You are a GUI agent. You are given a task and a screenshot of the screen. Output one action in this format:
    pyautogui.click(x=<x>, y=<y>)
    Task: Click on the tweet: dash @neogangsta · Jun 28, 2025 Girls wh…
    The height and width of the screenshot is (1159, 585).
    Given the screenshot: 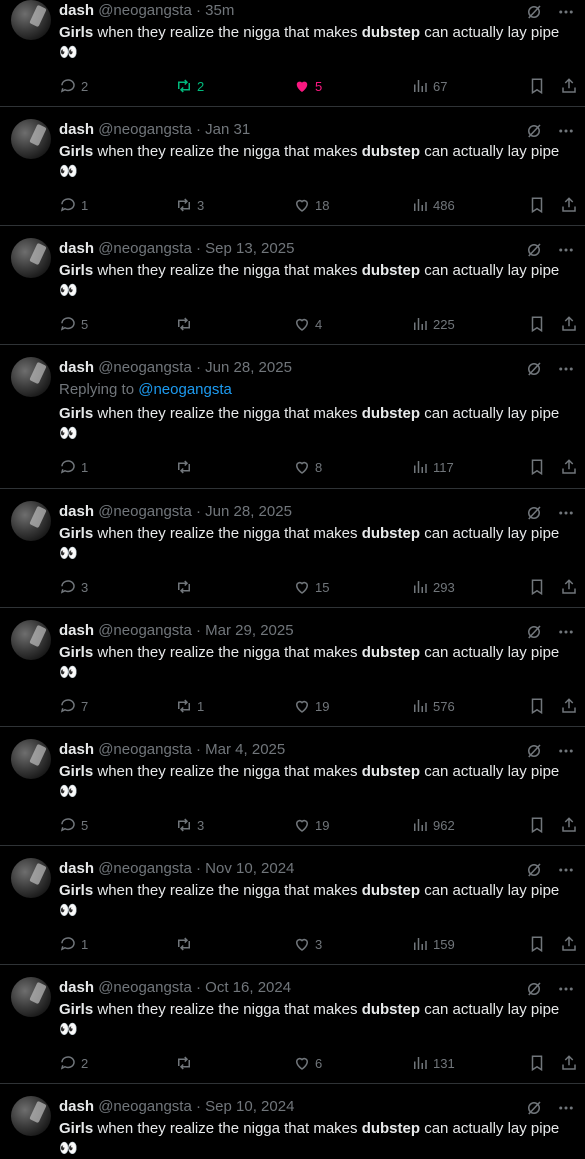 What is the action you would take?
    pyautogui.click(x=292, y=548)
    